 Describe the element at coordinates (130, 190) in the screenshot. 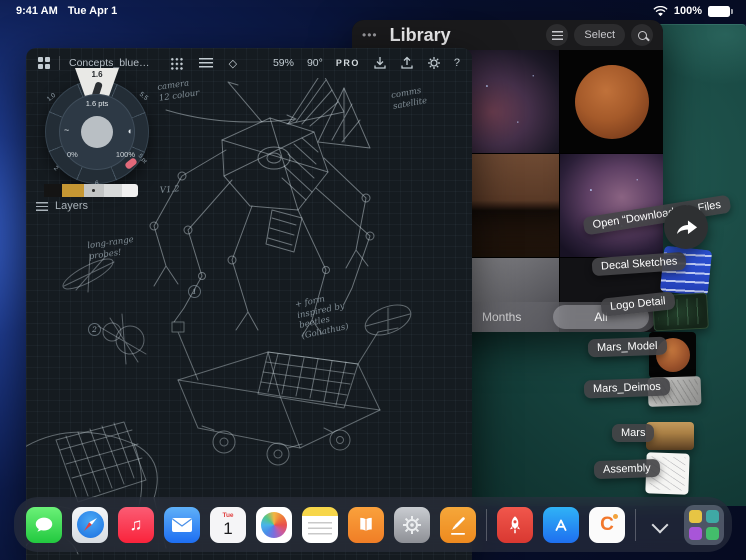

I see `swatch-white` at that location.